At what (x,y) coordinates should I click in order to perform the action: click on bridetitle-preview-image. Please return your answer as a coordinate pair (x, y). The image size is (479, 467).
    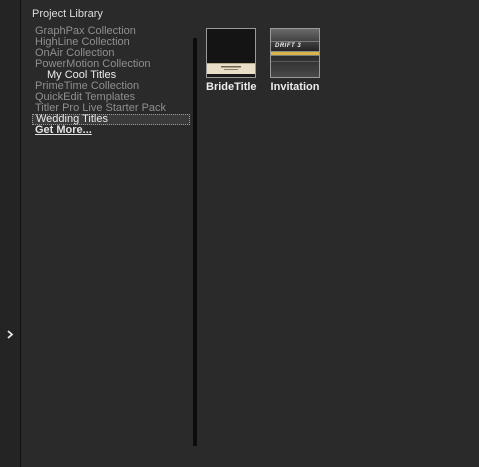
    Looking at the image, I should click on (231, 53).